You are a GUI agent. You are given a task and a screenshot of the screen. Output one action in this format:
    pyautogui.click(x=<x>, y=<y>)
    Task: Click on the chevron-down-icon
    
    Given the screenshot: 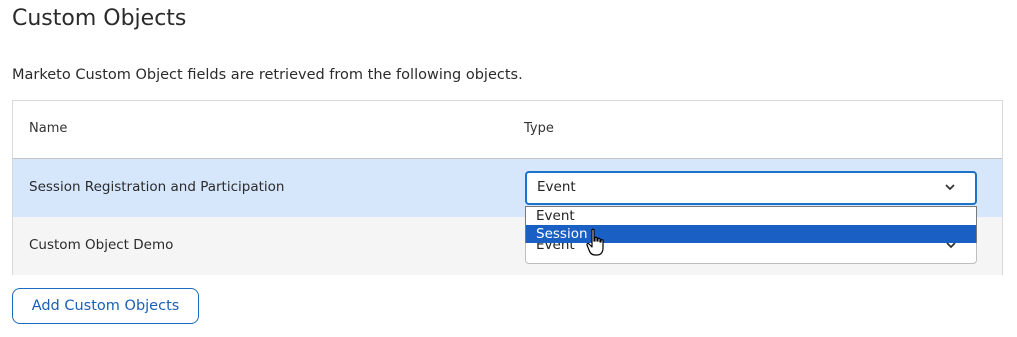 What is the action you would take?
    pyautogui.click(x=950, y=189)
    